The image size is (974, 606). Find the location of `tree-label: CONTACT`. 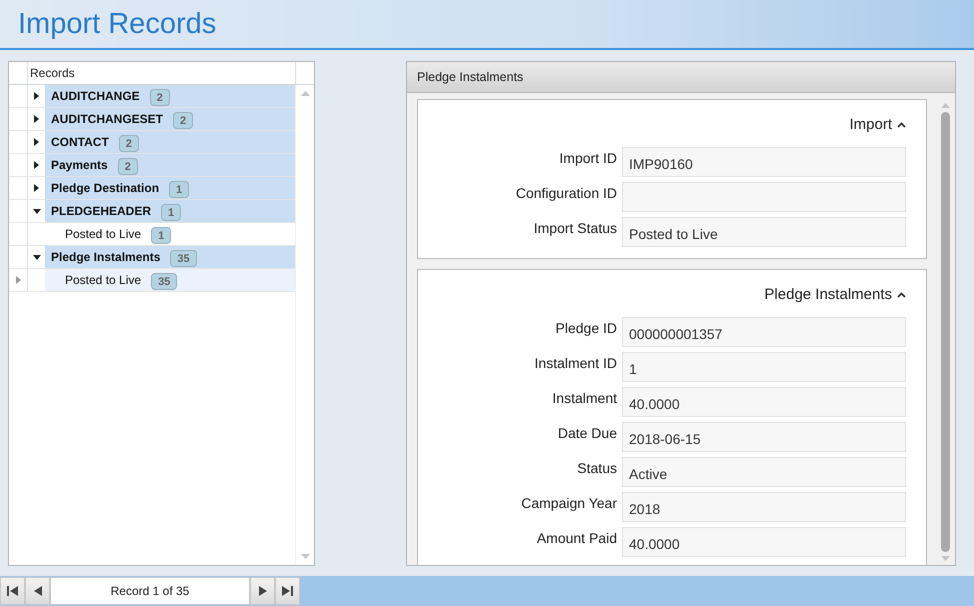

tree-label: CONTACT is located at coordinates (80, 142).